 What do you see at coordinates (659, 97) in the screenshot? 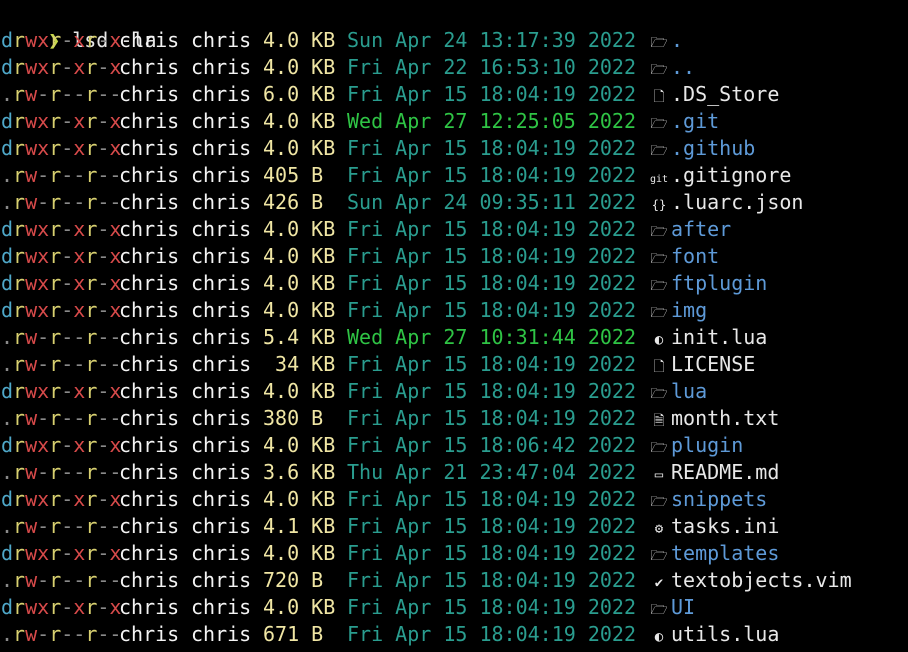
I see `file-icon: 🗋` at bounding box center [659, 97].